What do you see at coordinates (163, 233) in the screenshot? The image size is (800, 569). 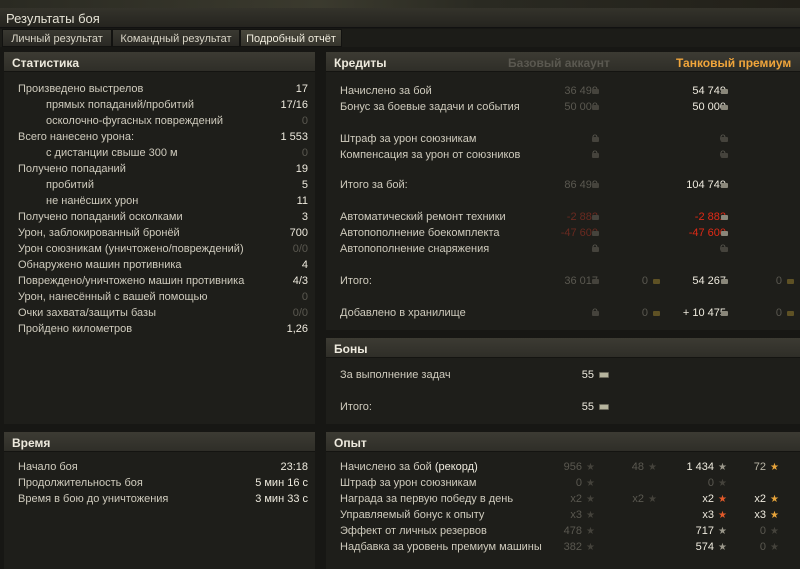 I see `stat-row: Урон, заблокированный бронёй 700` at bounding box center [163, 233].